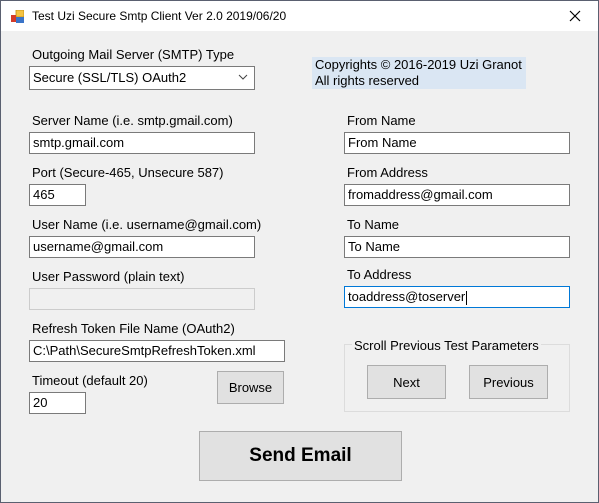 The height and width of the screenshot is (503, 599). What do you see at coordinates (147, 224) in the screenshot?
I see `user-name-label: User Name (i.e. username@gmail.com)` at bounding box center [147, 224].